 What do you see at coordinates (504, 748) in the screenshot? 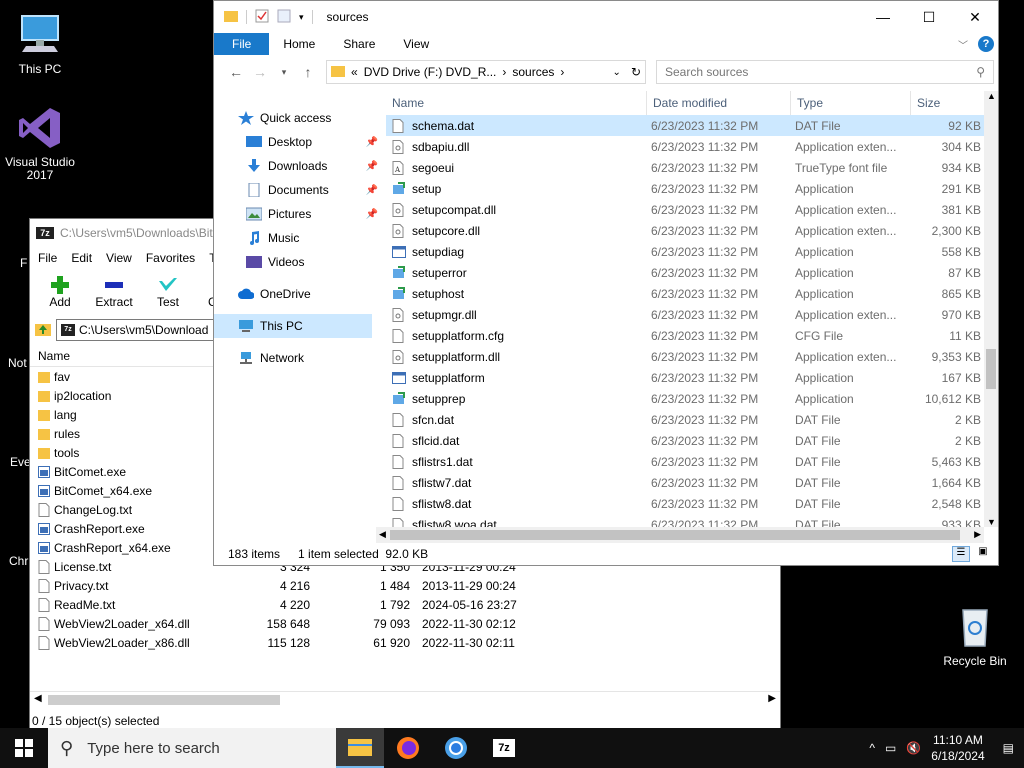
I see `7zip-icon: 7z` at bounding box center [504, 748].